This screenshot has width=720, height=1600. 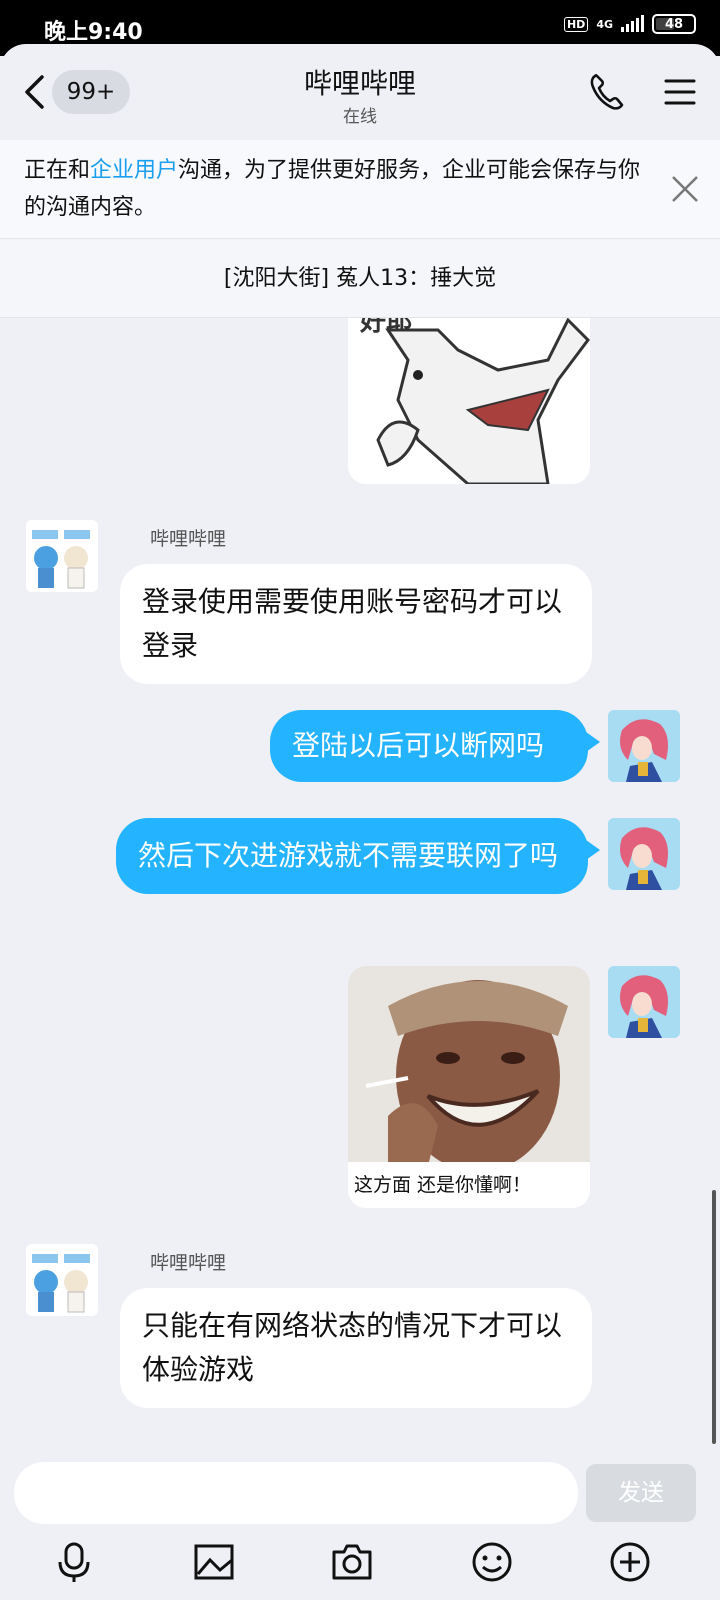 I want to click on enterprise-notice: 正在和企业用户沟通，为了提供更好服务，企业可能会保存与你的沟通内容。, so click(x=360, y=189).